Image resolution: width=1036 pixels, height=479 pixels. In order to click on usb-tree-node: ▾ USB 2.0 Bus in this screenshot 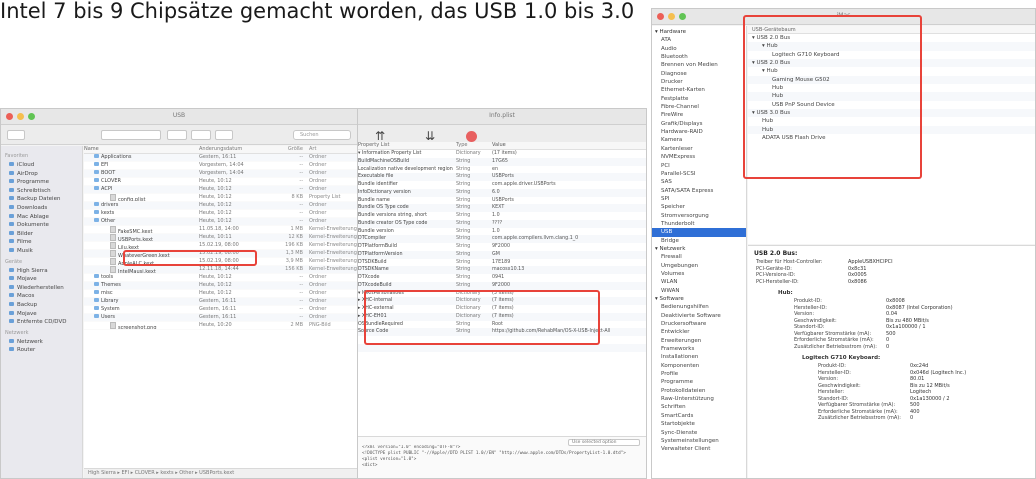, I will do `click(891, 38)`.